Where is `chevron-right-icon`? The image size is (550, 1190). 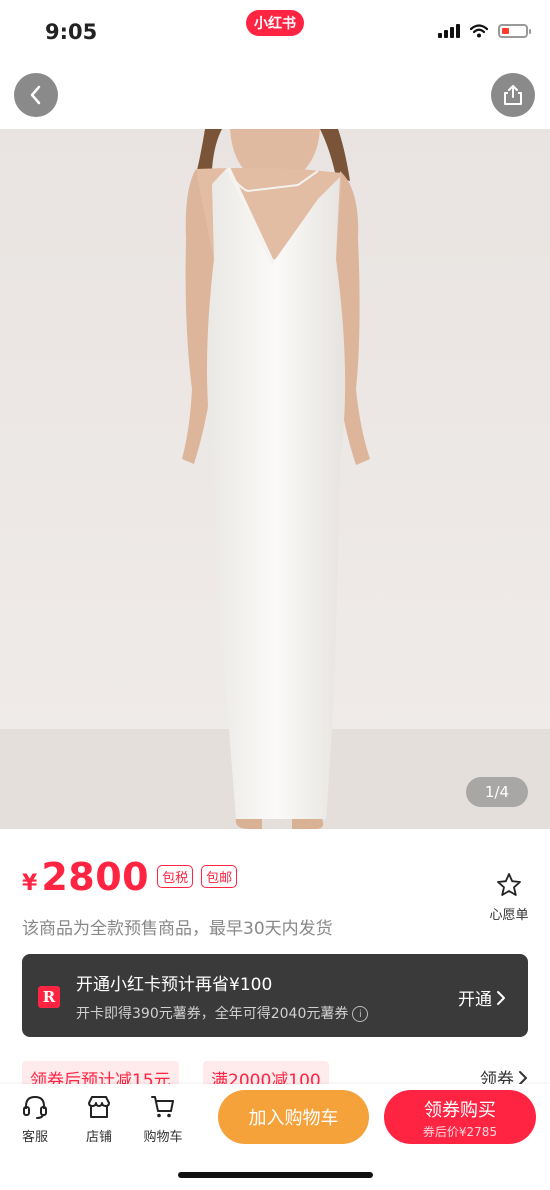 chevron-right-icon is located at coordinates (501, 997).